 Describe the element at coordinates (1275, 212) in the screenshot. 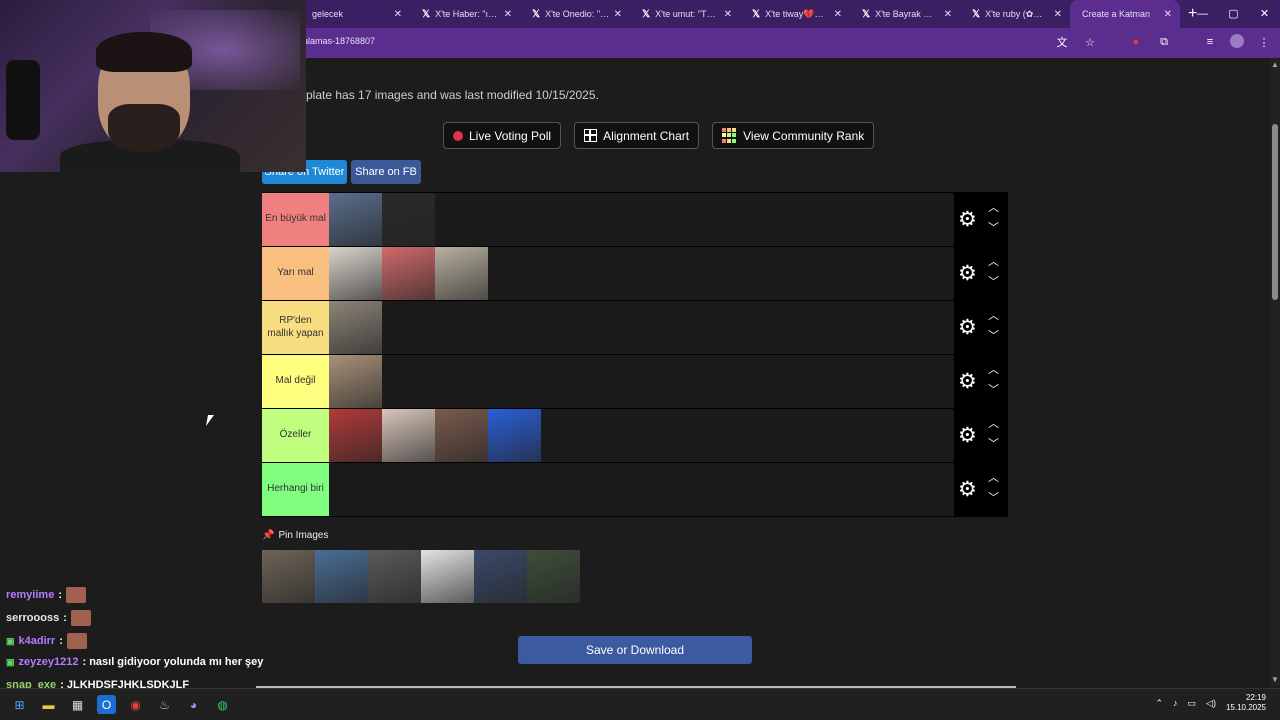

I see `scrollbar-thumb` at that location.